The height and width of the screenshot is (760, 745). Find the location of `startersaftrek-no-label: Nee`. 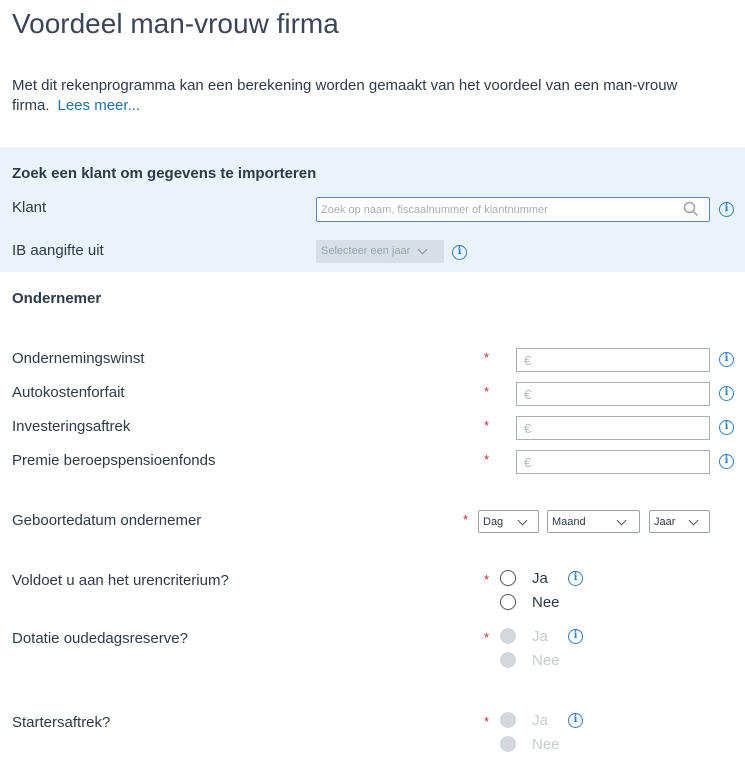

startersaftrek-no-label: Nee is located at coordinates (546, 744).